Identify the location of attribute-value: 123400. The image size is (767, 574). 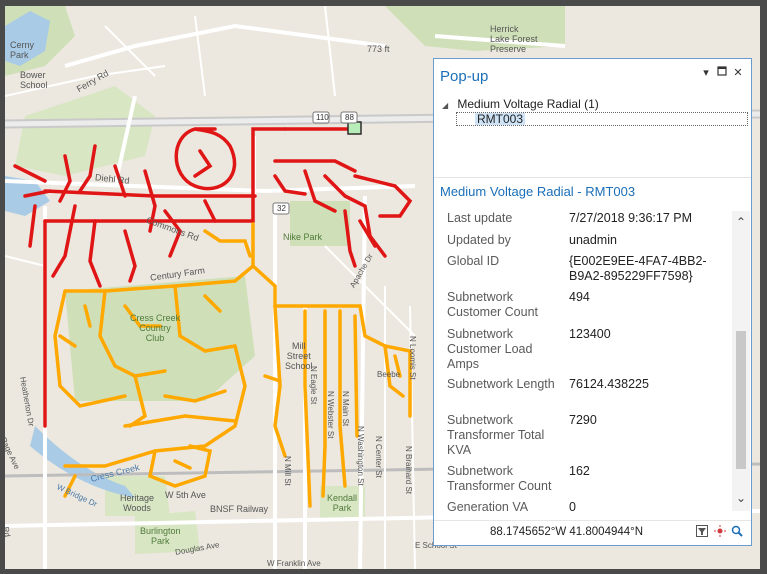
(590, 334).